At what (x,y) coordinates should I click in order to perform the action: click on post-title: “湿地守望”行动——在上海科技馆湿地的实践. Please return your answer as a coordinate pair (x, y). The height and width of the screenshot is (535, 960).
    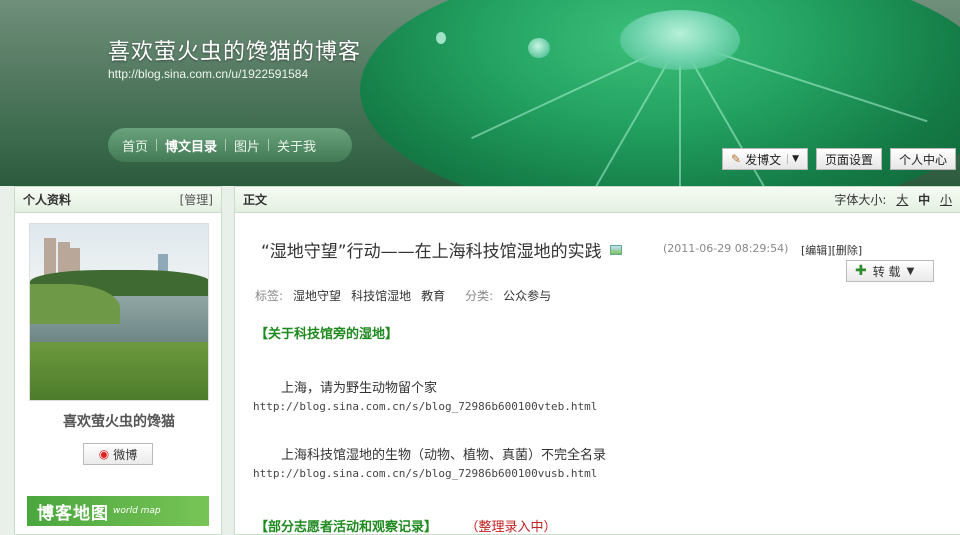
    Looking at the image, I should click on (441, 249).